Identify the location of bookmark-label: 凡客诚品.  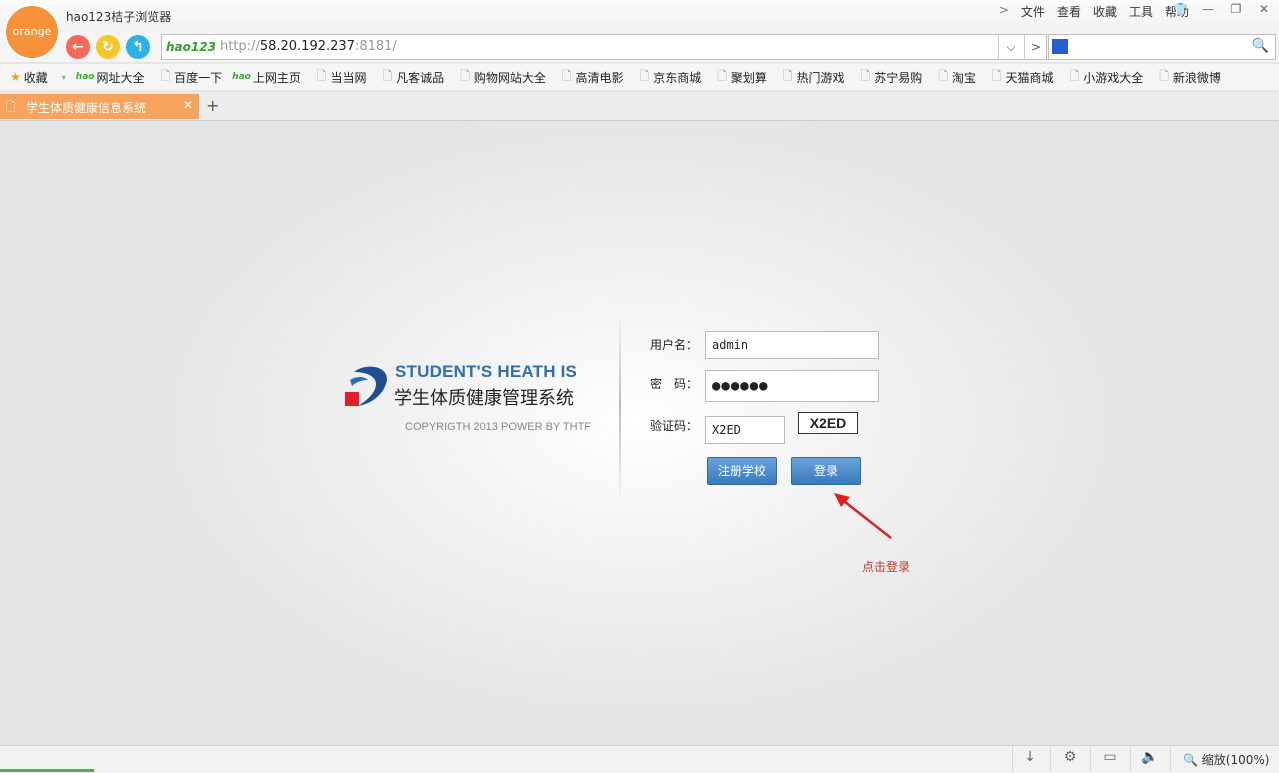
(420, 77).